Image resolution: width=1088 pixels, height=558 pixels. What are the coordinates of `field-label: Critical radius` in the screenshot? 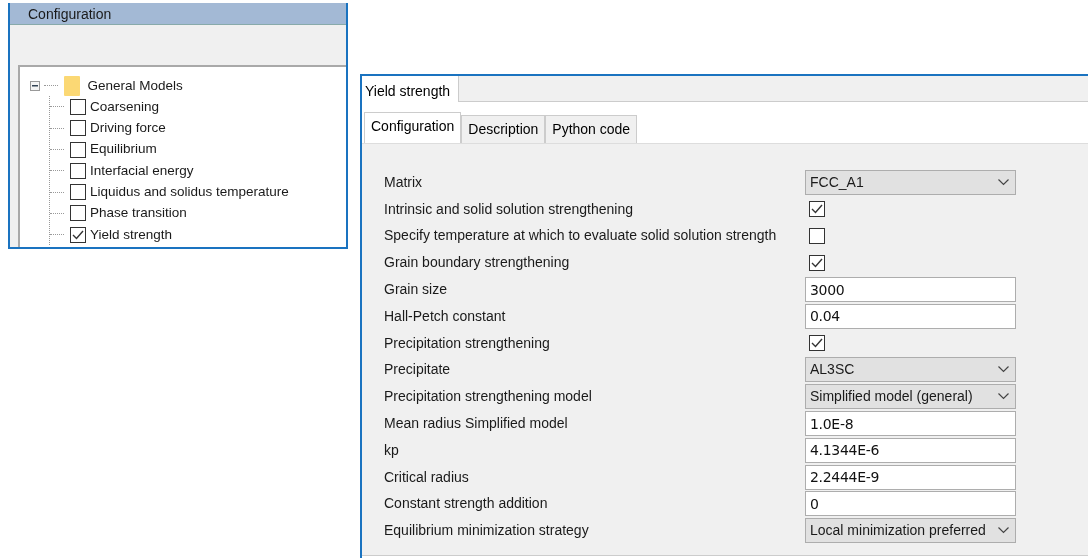 It's located at (427, 477).